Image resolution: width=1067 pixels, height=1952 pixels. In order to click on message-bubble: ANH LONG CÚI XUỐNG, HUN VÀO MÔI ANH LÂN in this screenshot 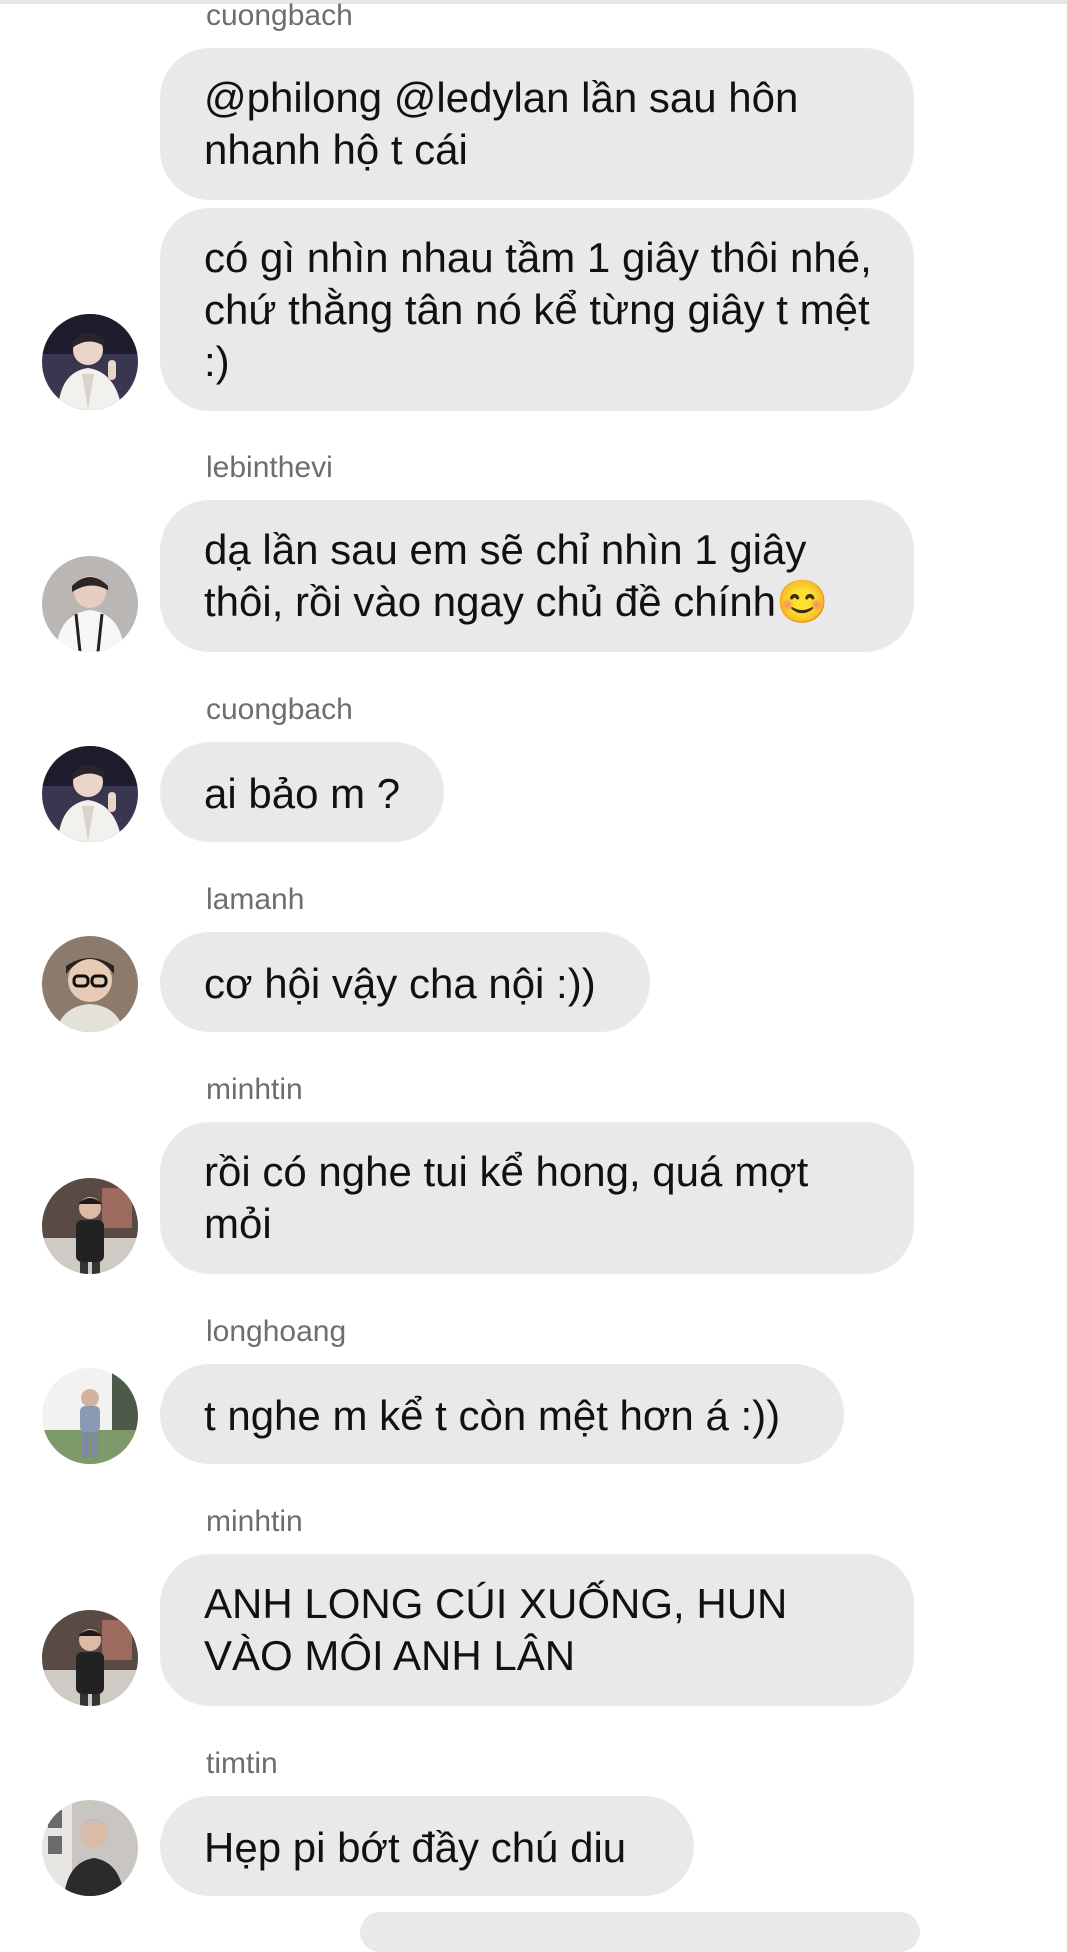, I will do `click(537, 1630)`.